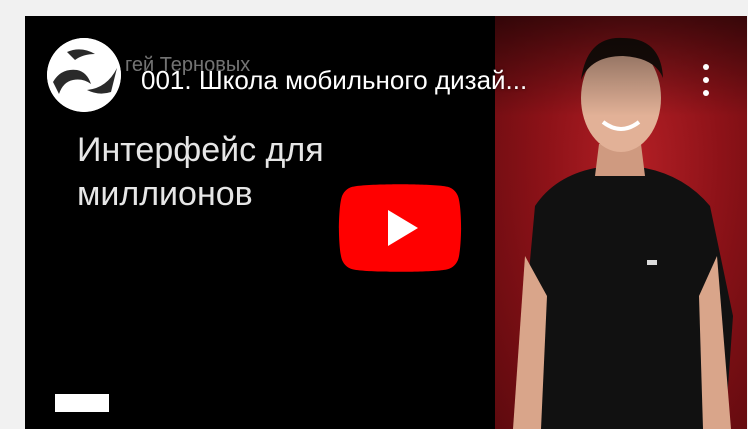  I want to click on youtube-play-icon, so click(400, 228).